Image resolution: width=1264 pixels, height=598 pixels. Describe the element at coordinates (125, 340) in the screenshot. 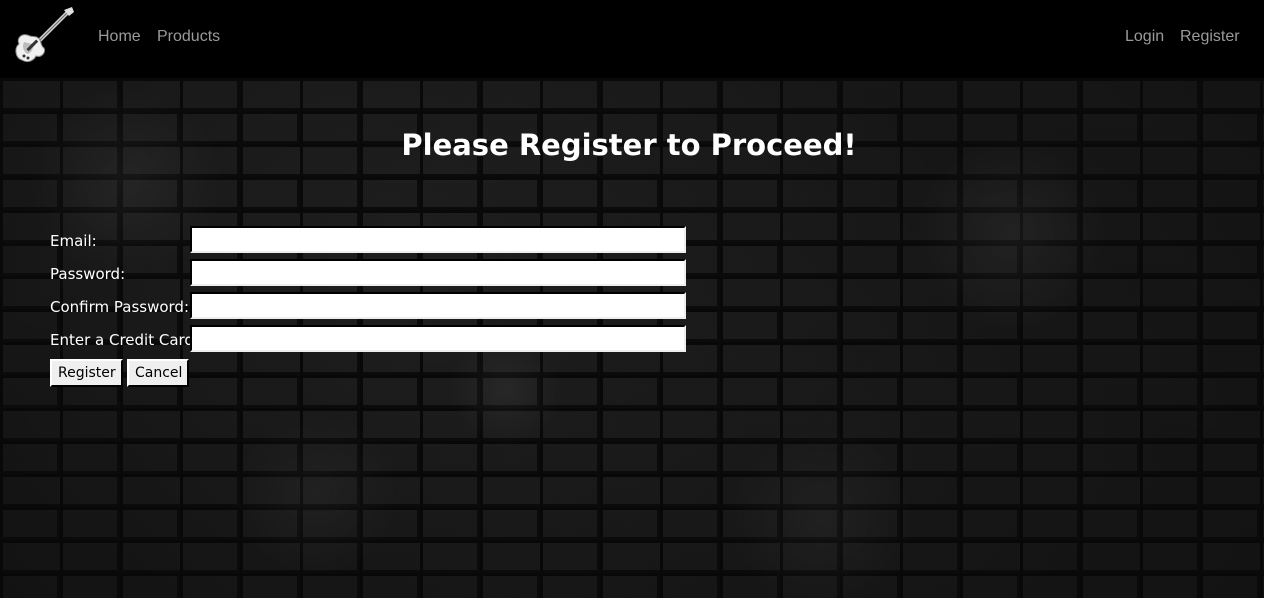

I see `credit-card-label: Enter a Credit Card:` at that location.